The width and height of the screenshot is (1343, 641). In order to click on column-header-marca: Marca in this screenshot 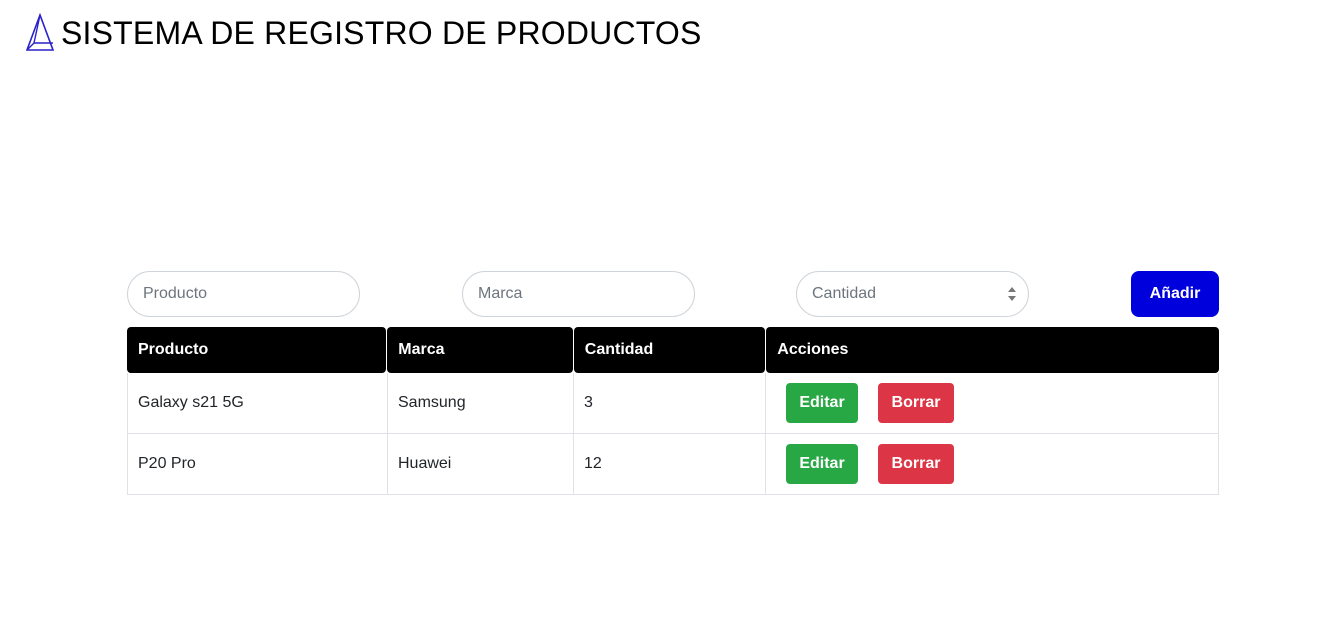, I will do `click(480, 350)`.